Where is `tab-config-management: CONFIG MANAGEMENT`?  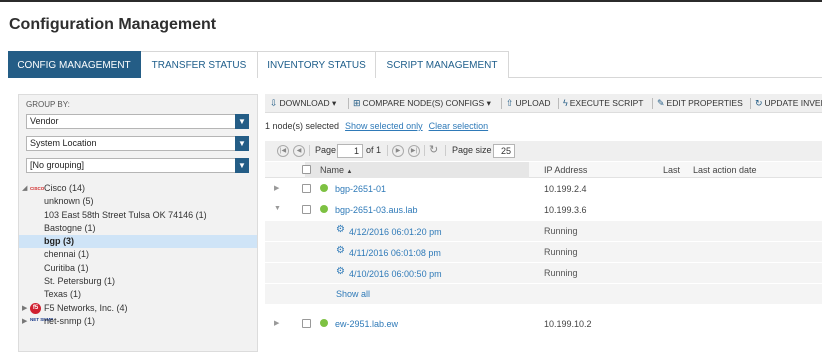 tab-config-management: CONFIG MANAGEMENT is located at coordinates (74, 64).